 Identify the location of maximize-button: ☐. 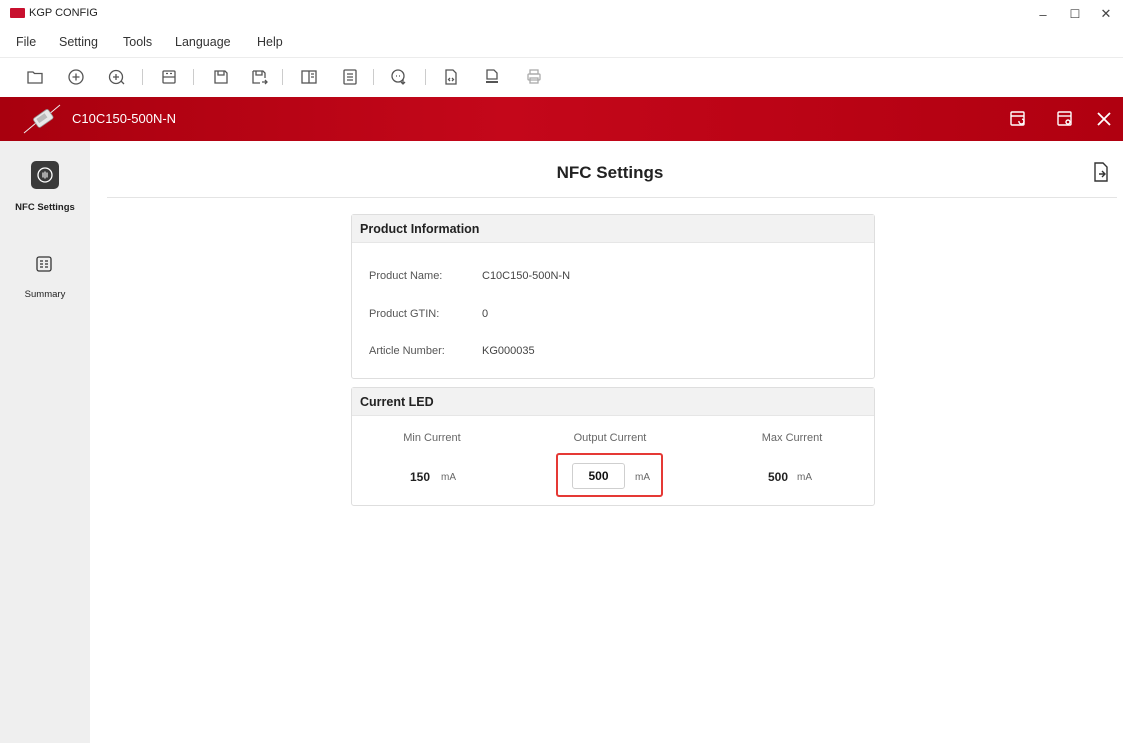
(1075, 14).